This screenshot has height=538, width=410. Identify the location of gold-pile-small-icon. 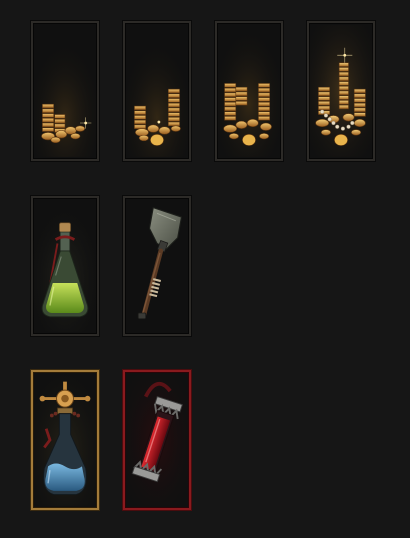
(65, 91).